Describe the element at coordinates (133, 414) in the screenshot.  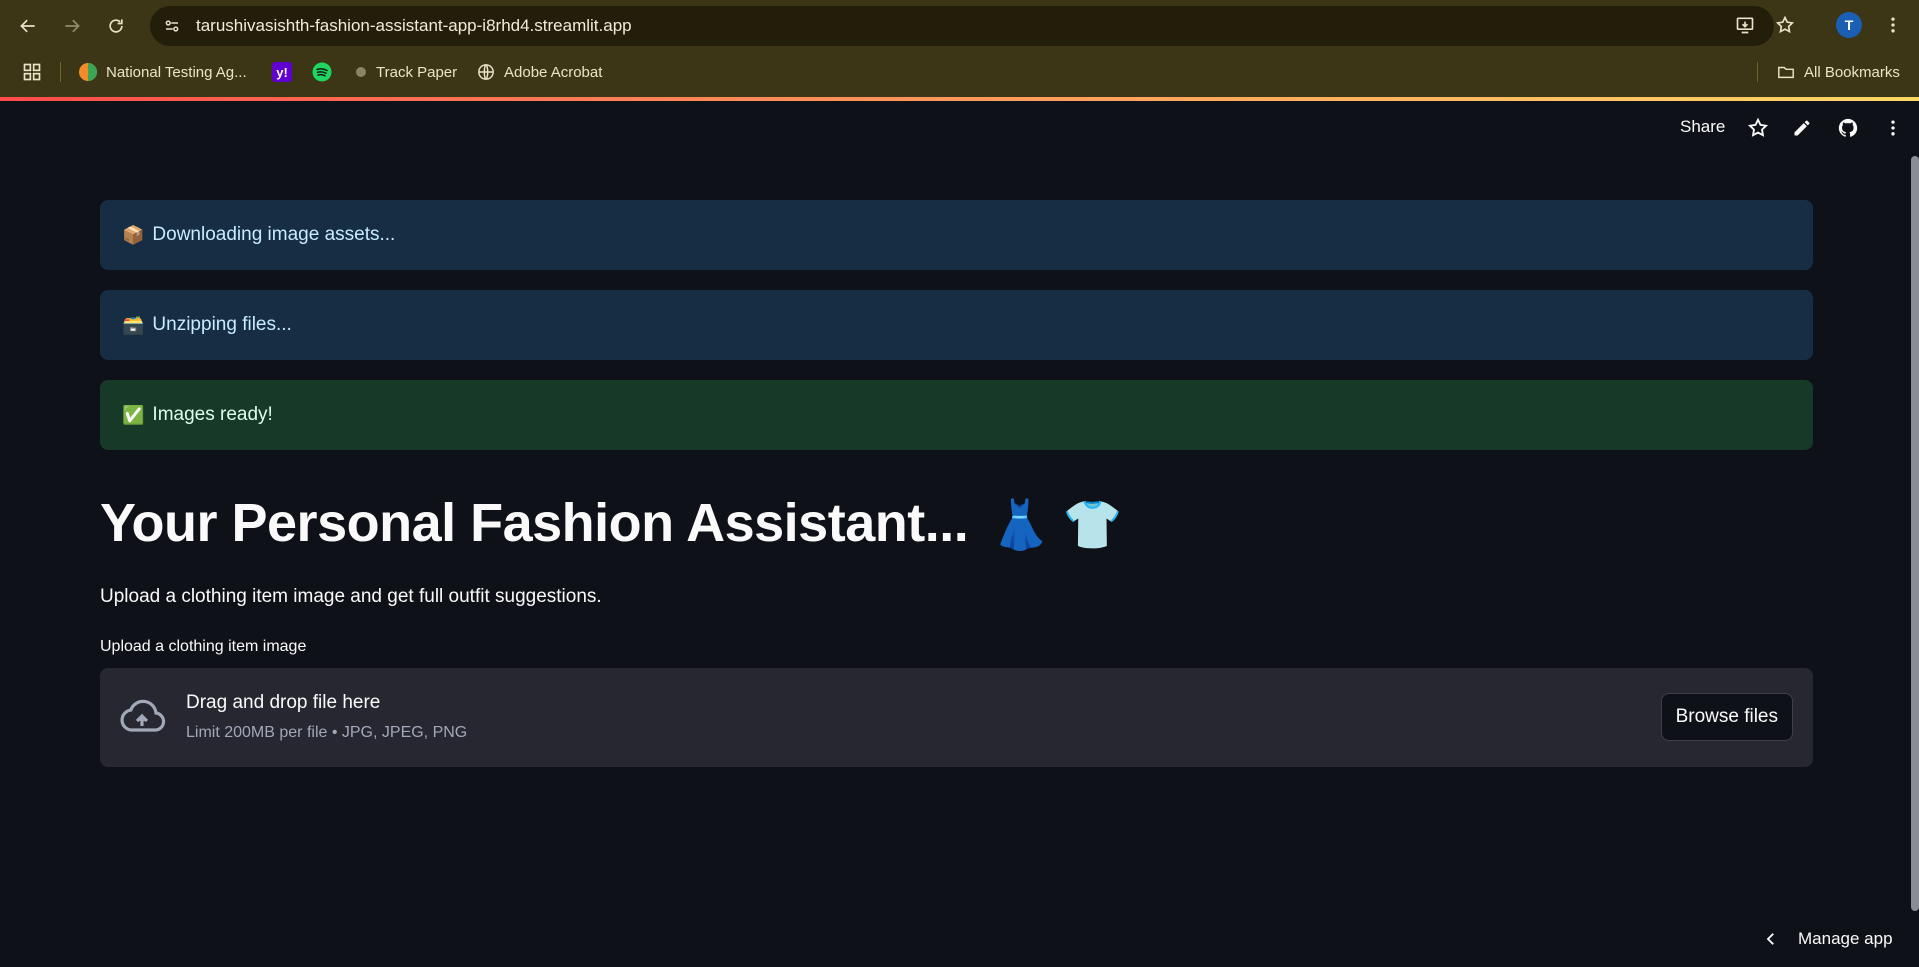
I see `check-mark-icon: ✅` at that location.